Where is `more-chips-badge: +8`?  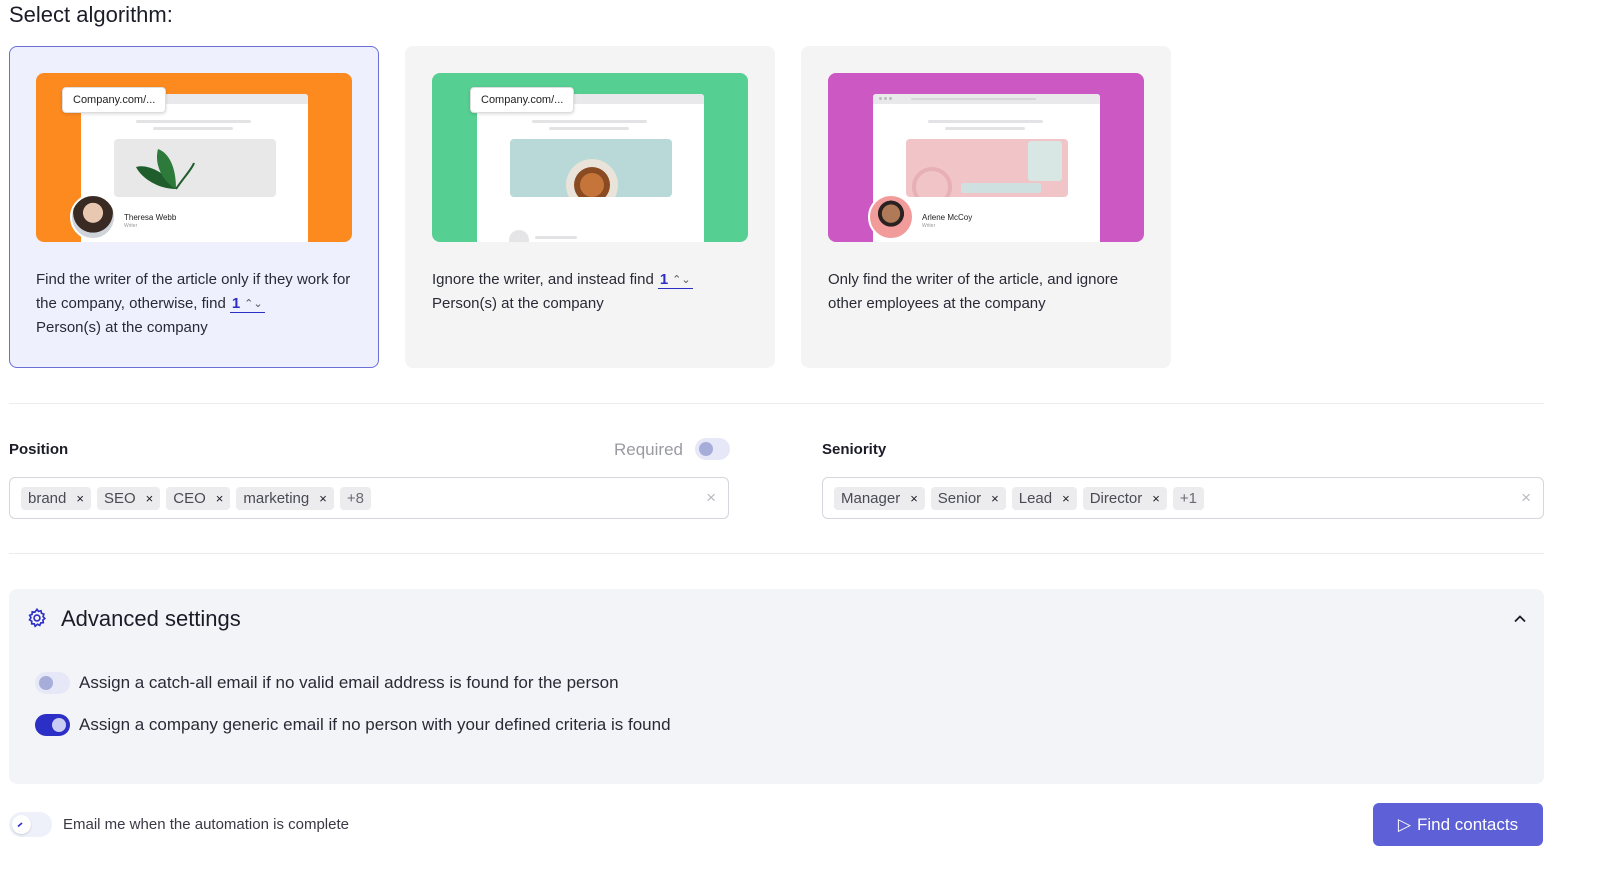 more-chips-badge: +8 is located at coordinates (355, 498).